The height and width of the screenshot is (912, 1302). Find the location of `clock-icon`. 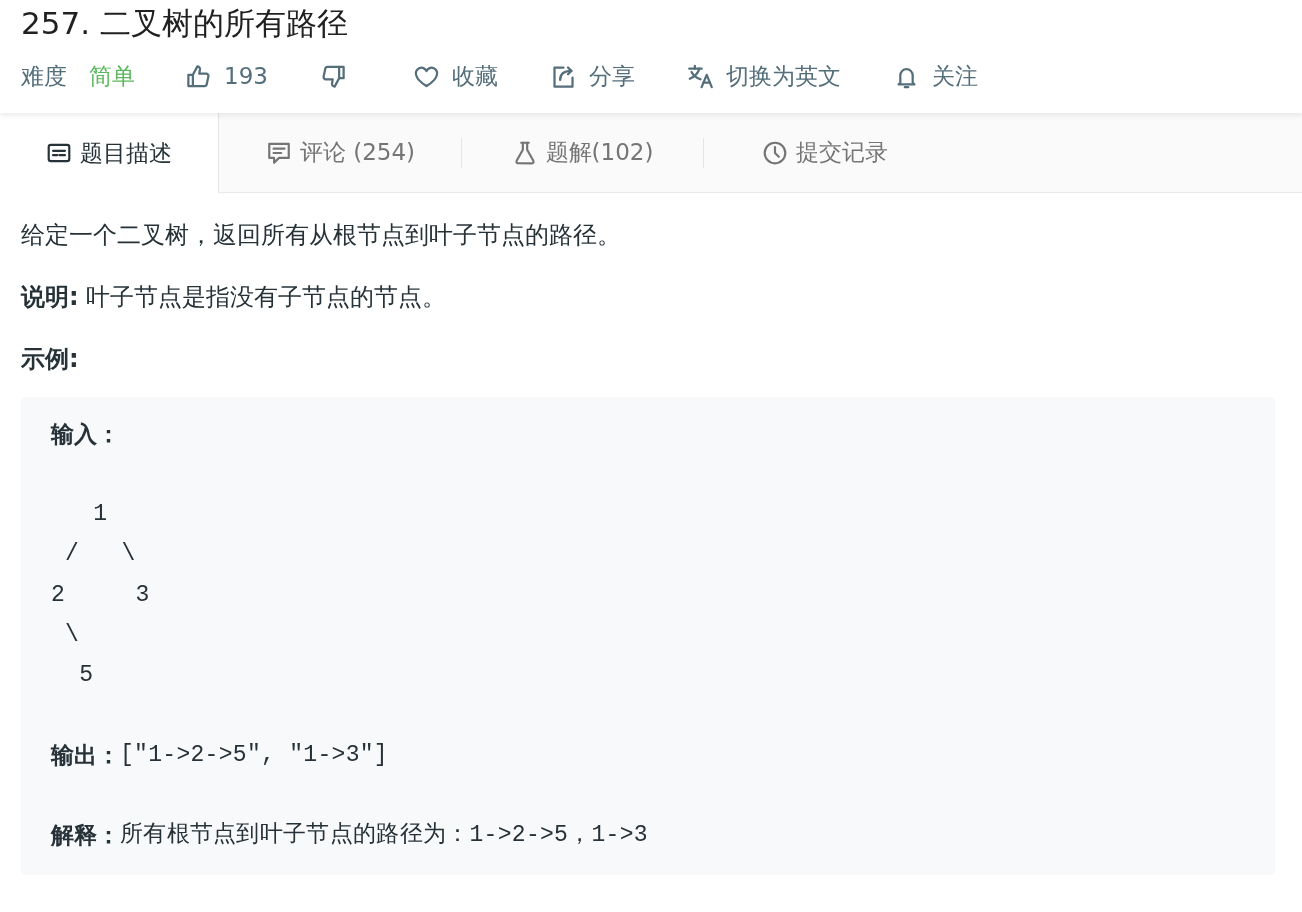

clock-icon is located at coordinates (774, 152).